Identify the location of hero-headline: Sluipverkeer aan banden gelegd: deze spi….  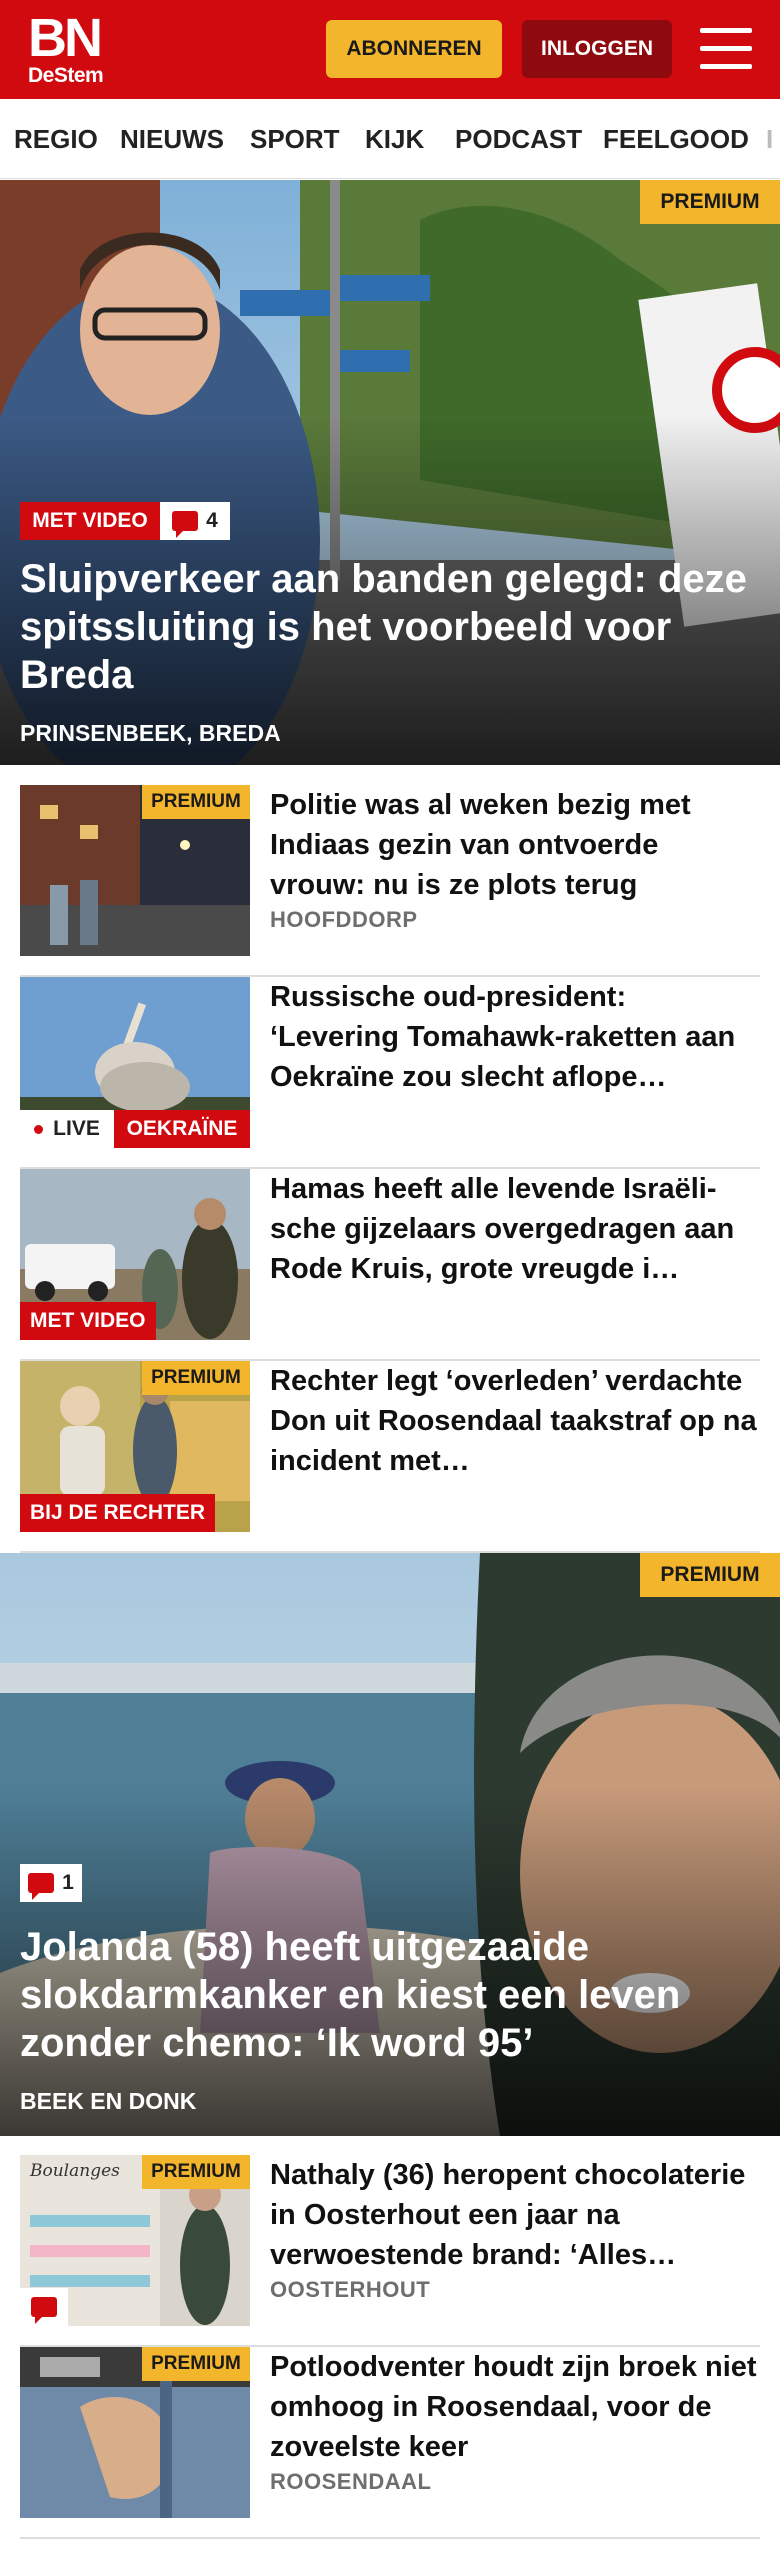
(390, 627).